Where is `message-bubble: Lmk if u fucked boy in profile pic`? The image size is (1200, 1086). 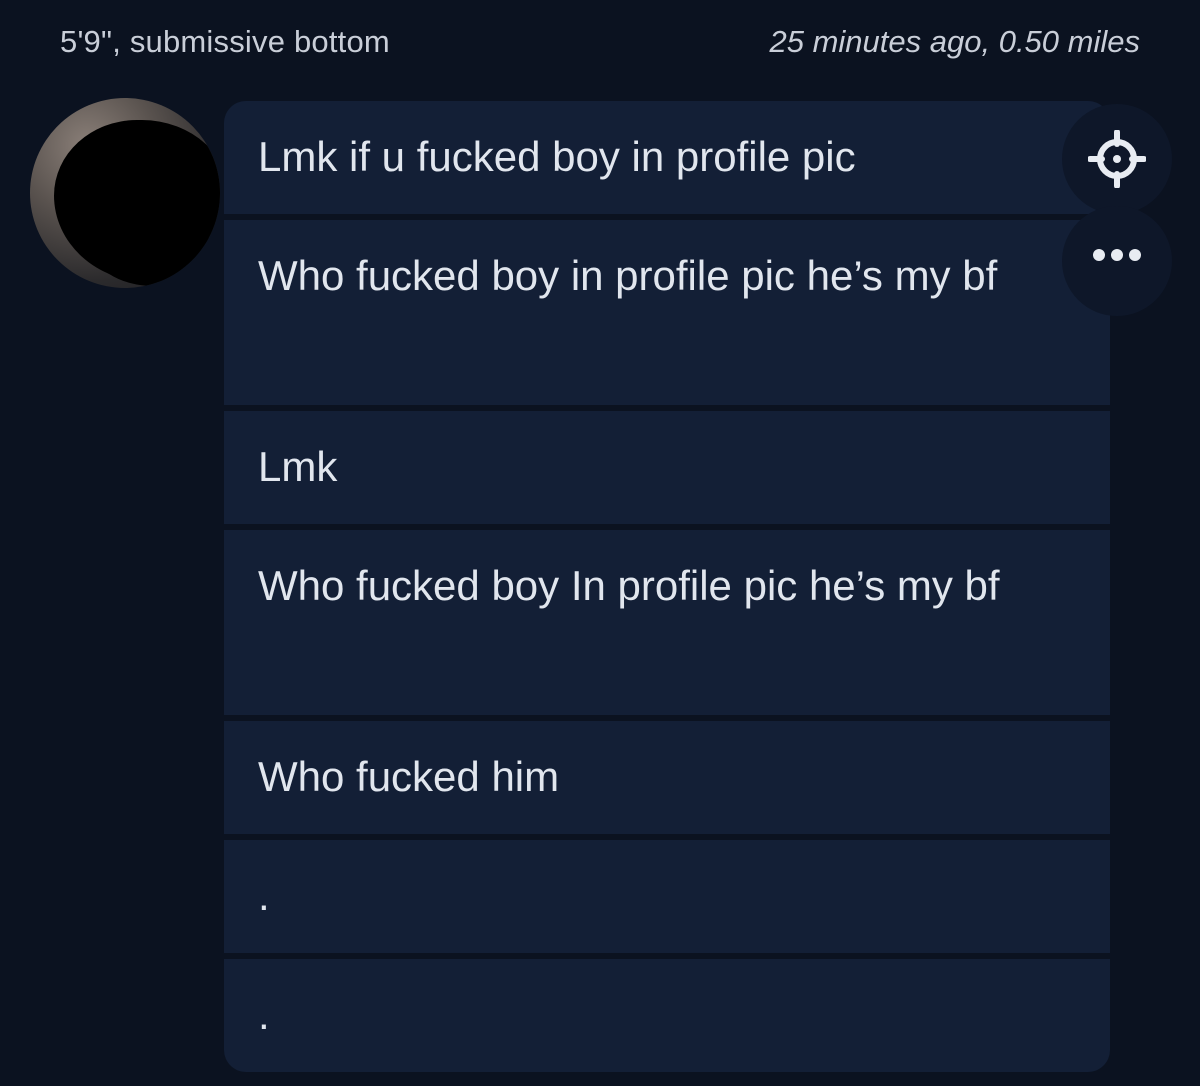 message-bubble: Lmk if u fucked boy in profile pic is located at coordinates (667, 157).